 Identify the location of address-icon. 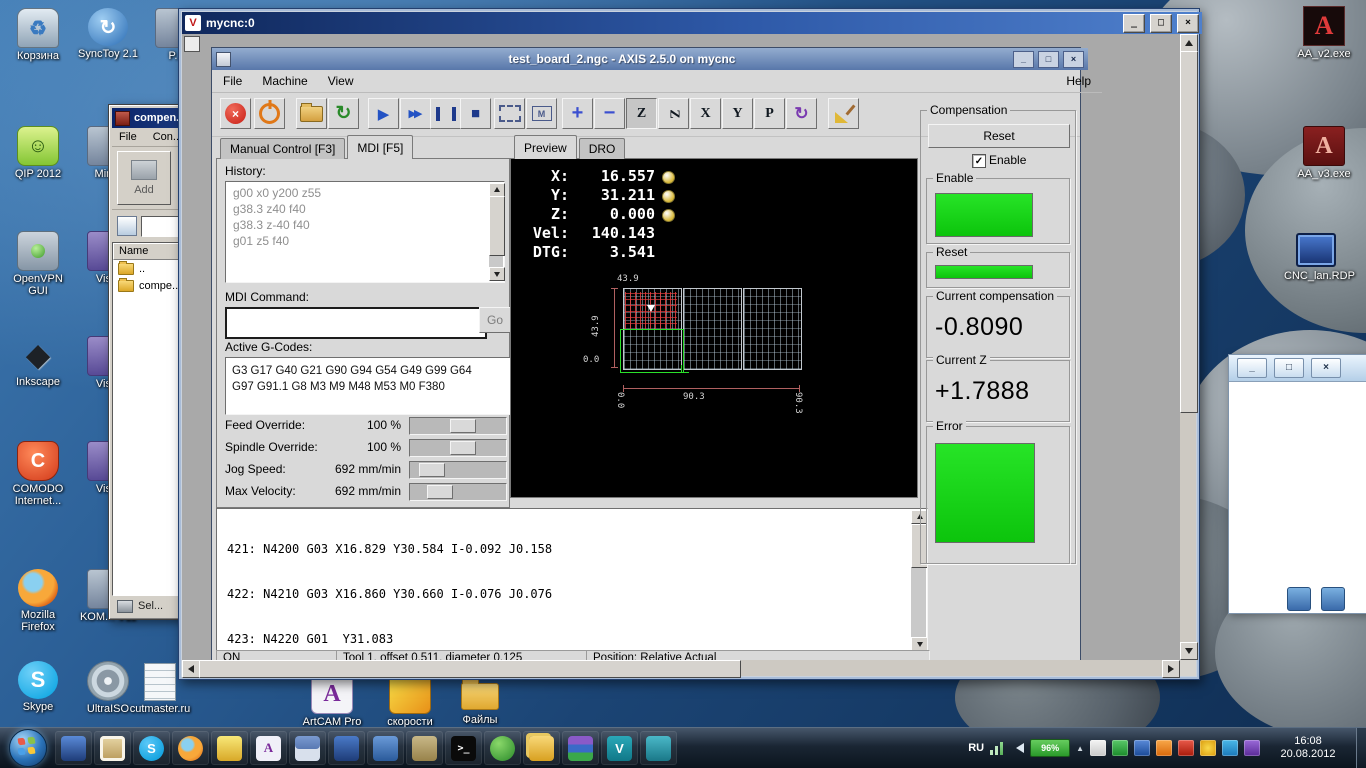
(127, 226).